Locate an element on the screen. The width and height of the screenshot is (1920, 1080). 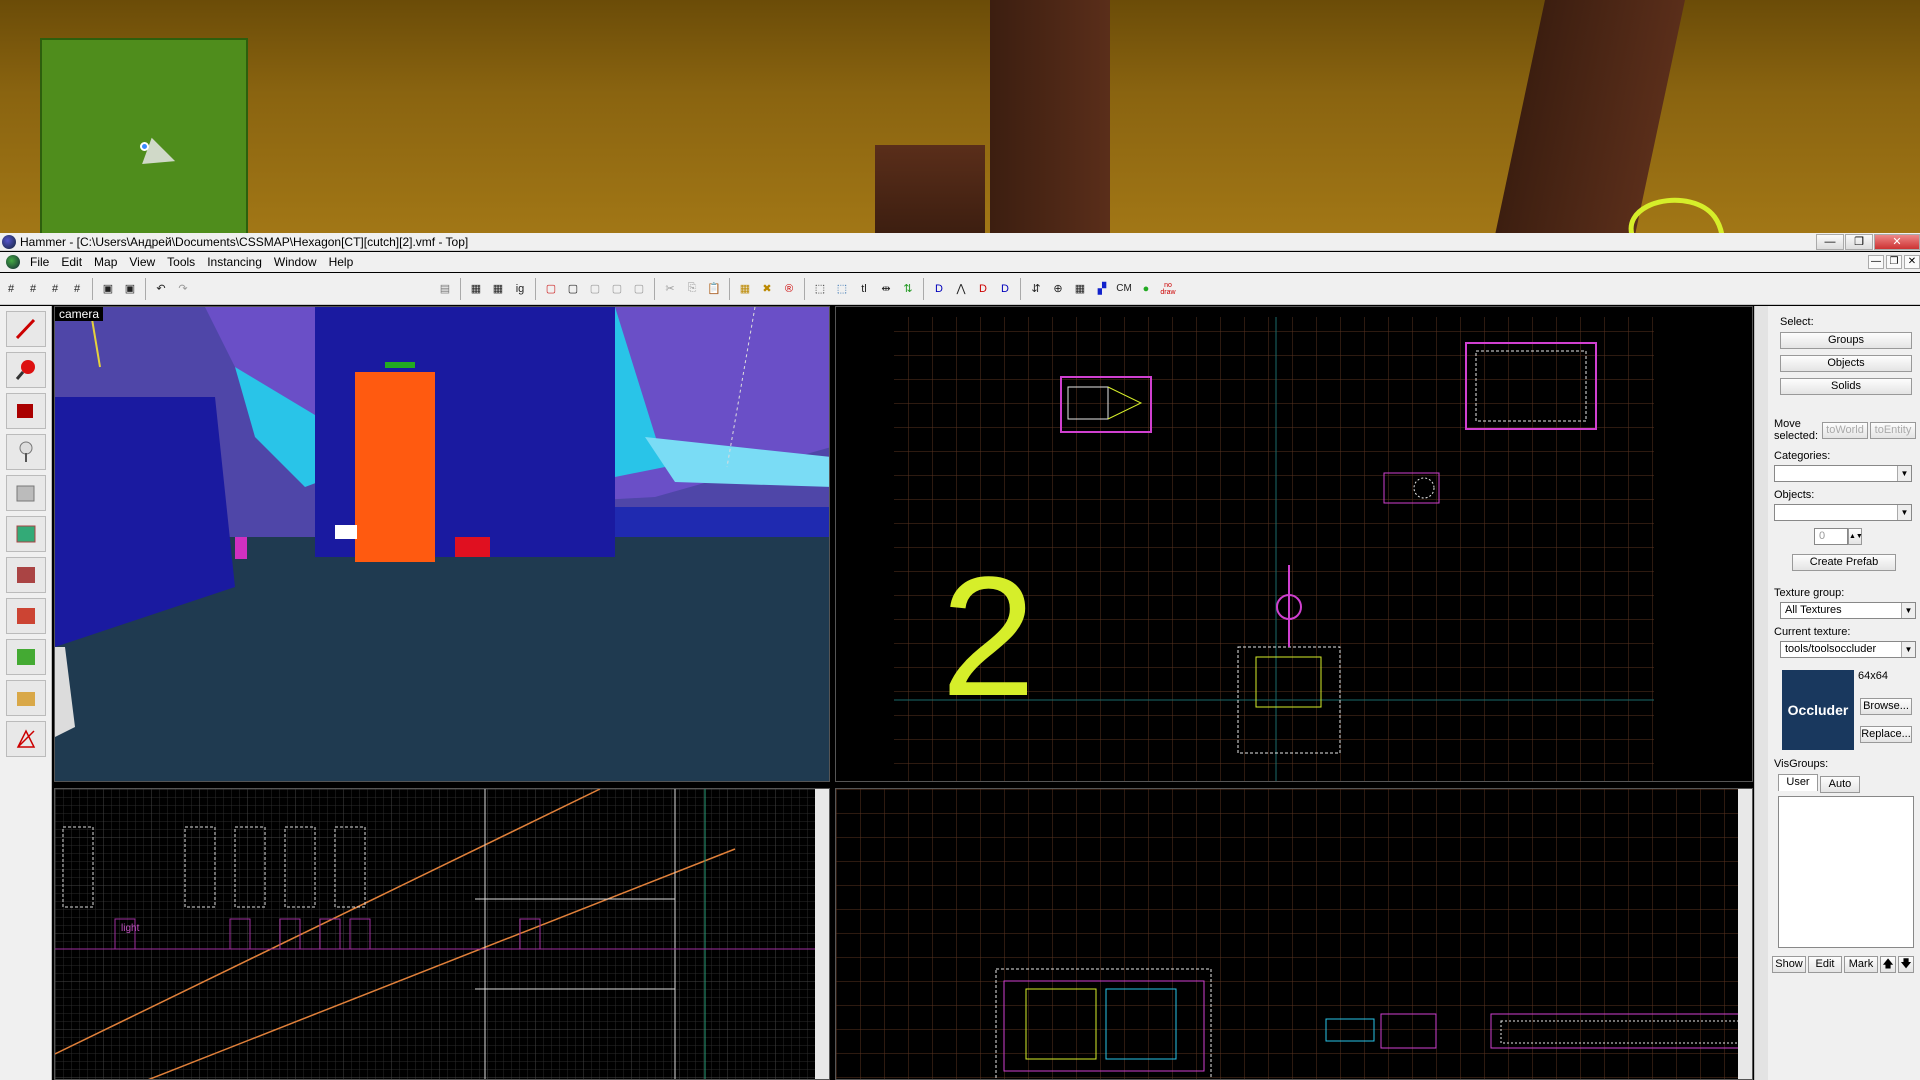
maximize-button: ❐ is located at coordinates (1859, 241).